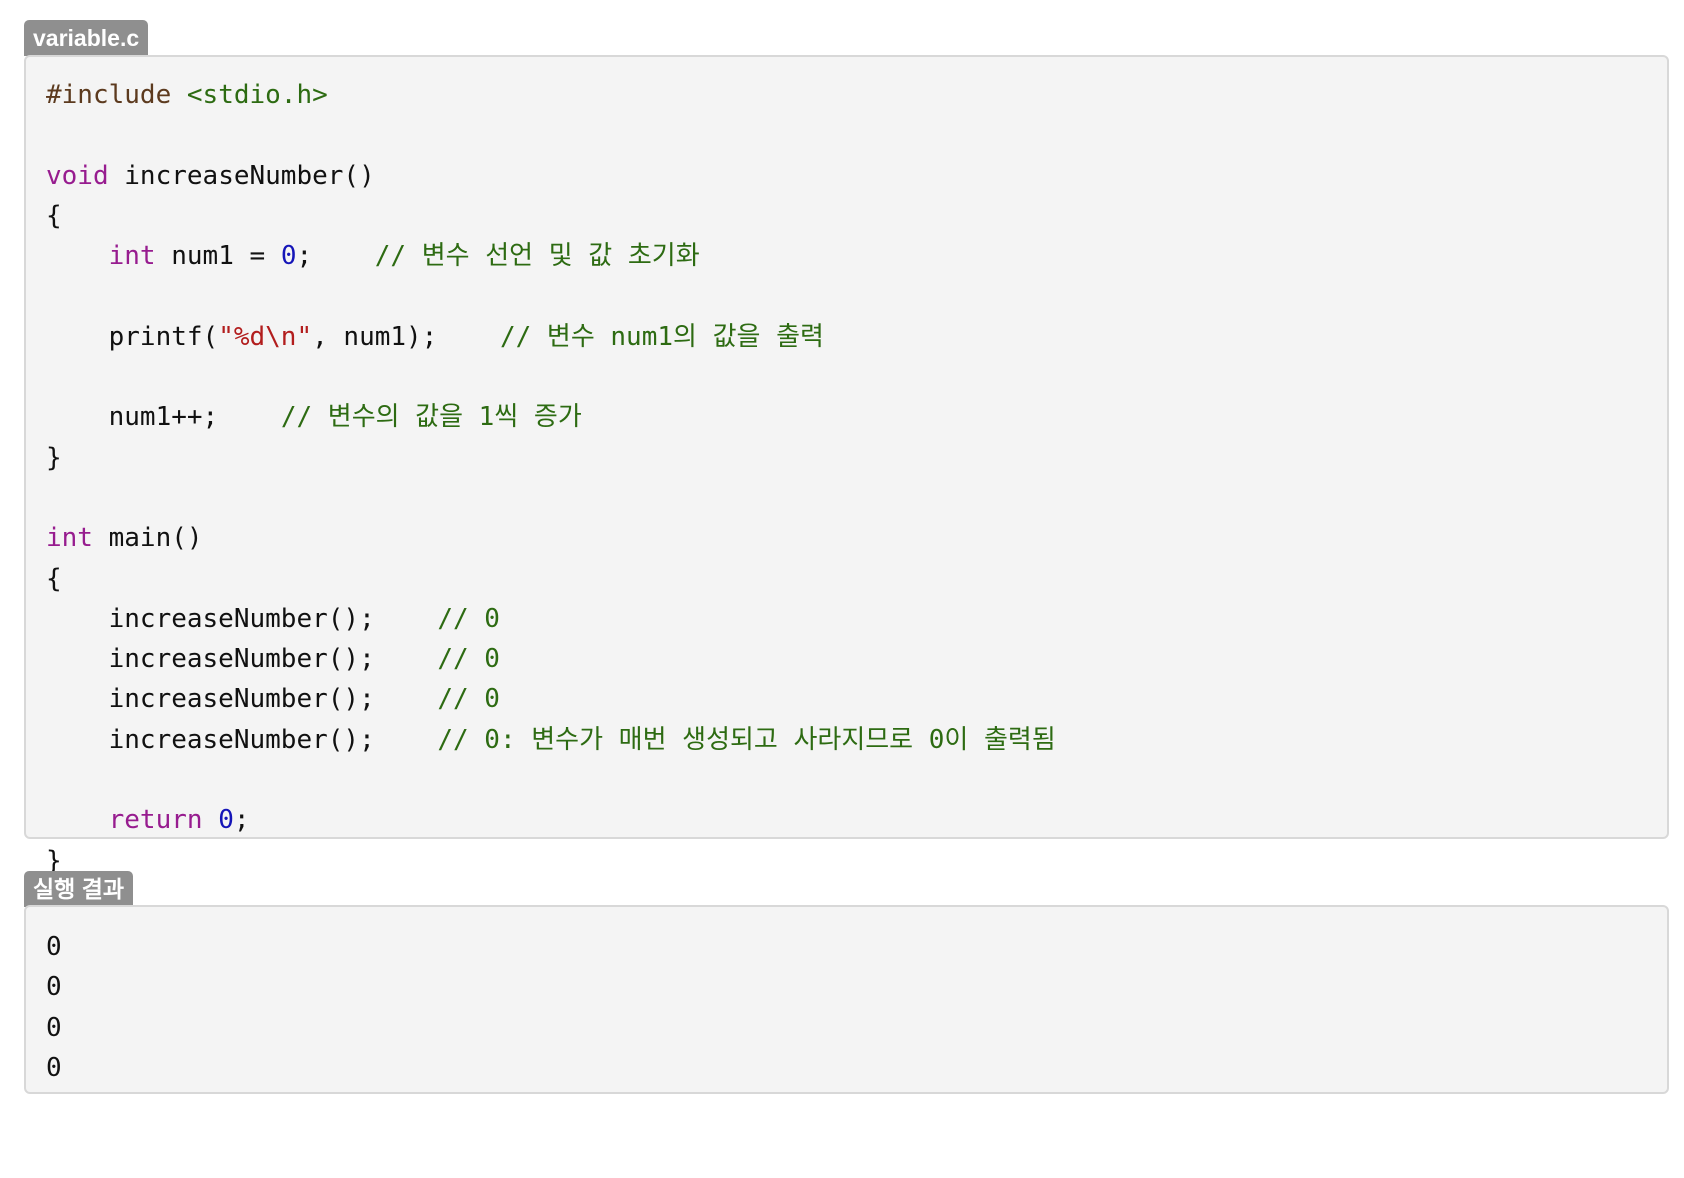 The height and width of the screenshot is (1178, 1684). What do you see at coordinates (79, 889) in the screenshot?
I see `output-label-tab: 실행 결과` at bounding box center [79, 889].